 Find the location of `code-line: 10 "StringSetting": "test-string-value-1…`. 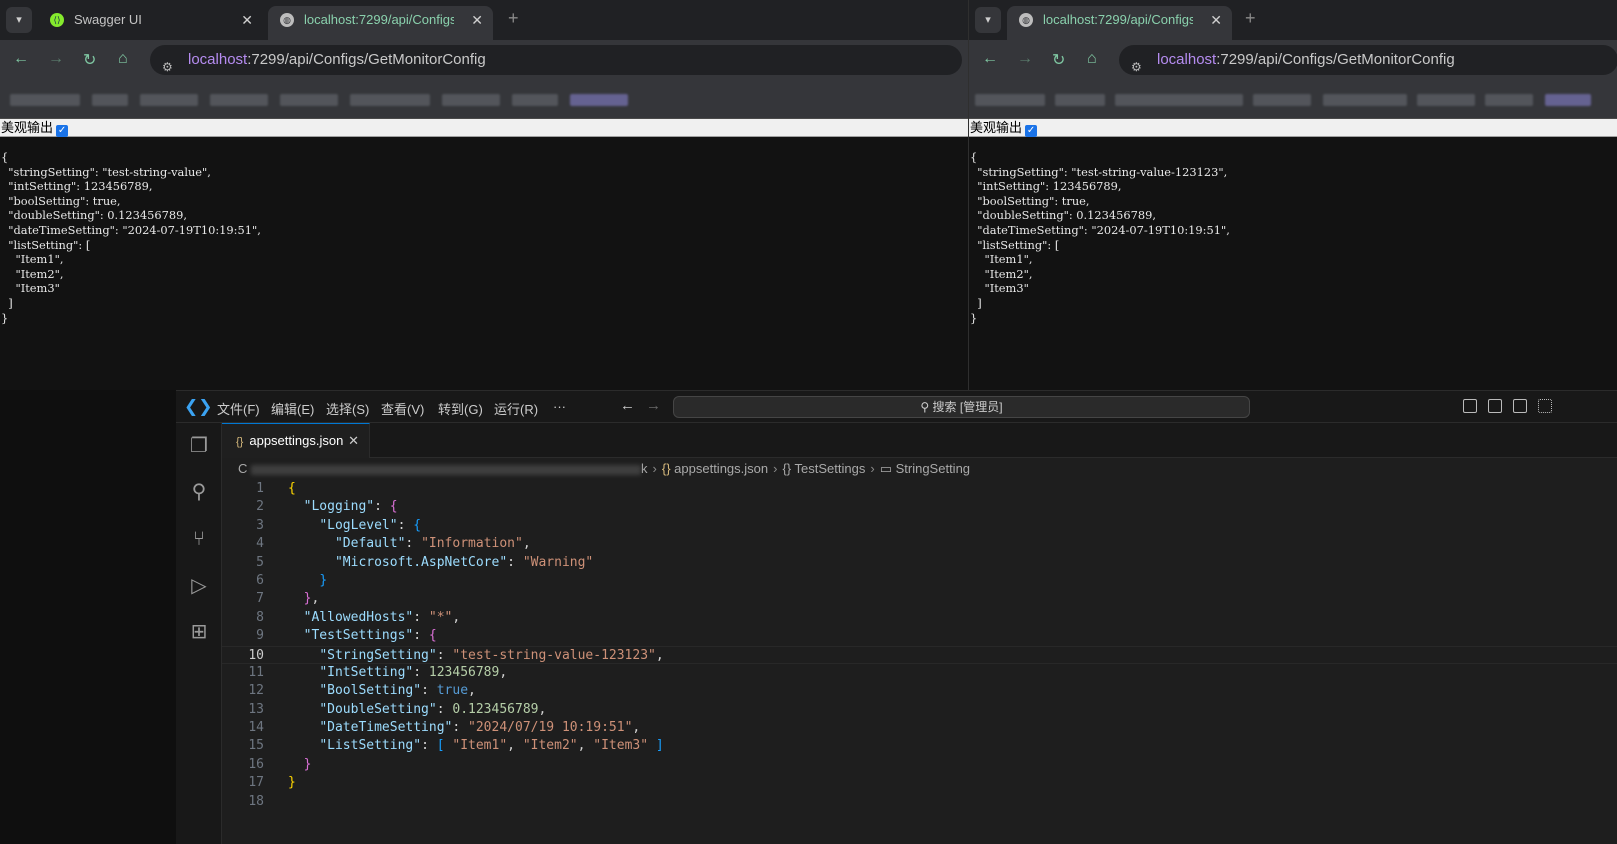

code-line: 10 "StringSetting": "test-string-value-1… is located at coordinates (919, 654).